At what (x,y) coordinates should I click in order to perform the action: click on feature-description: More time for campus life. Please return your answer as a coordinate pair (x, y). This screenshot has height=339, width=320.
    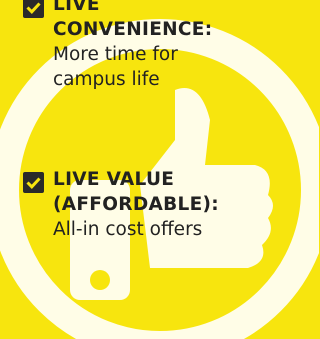
    Looking at the image, I should click on (132, 67).